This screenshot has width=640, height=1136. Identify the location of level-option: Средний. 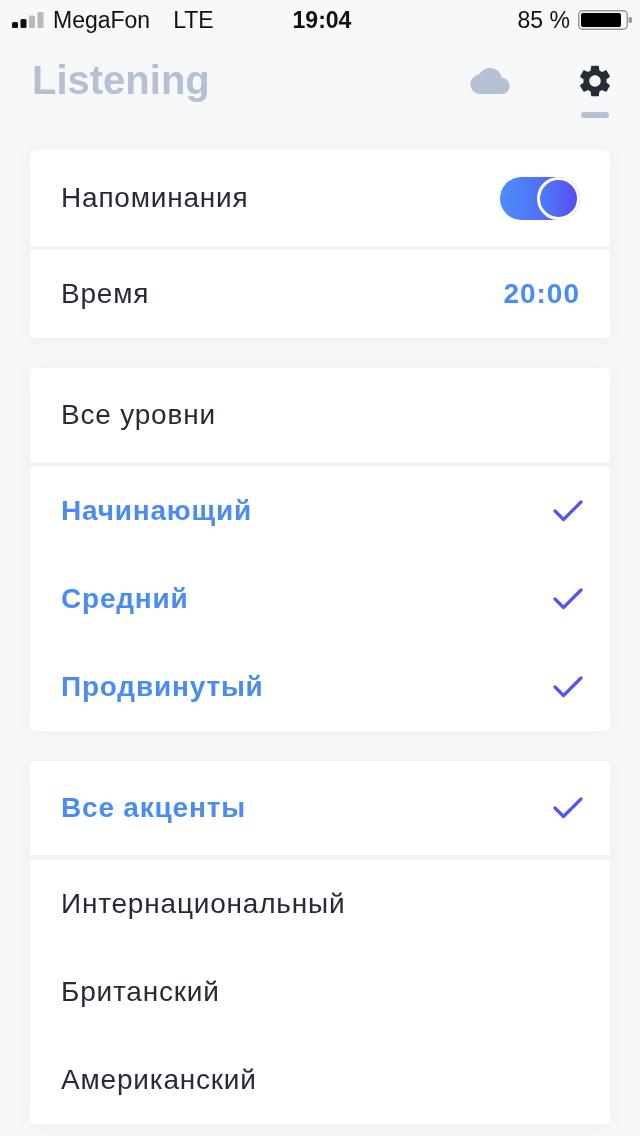
(320, 599).